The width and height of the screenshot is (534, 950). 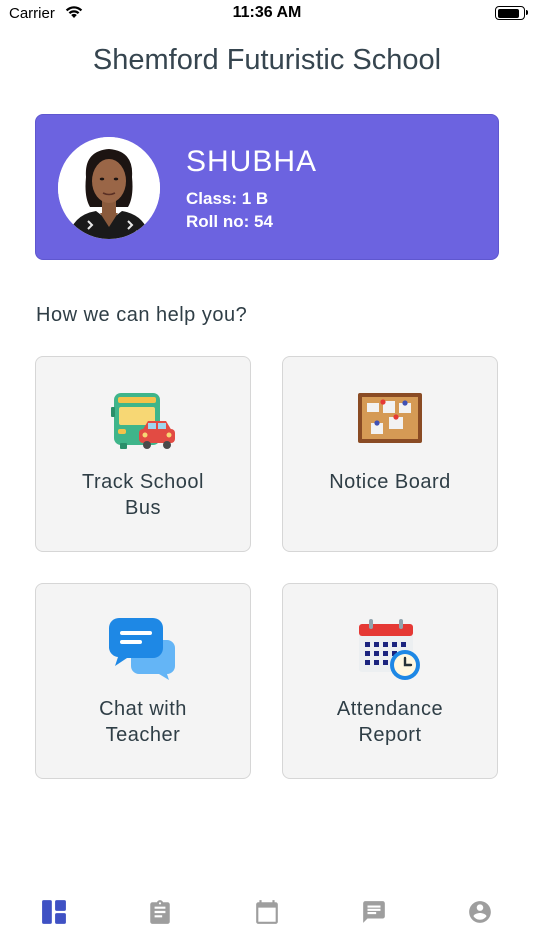 What do you see at coordinates (143, 495) in the screenshot?
I see `tile-label: Track School Bus` at bounding box center [143, 495].